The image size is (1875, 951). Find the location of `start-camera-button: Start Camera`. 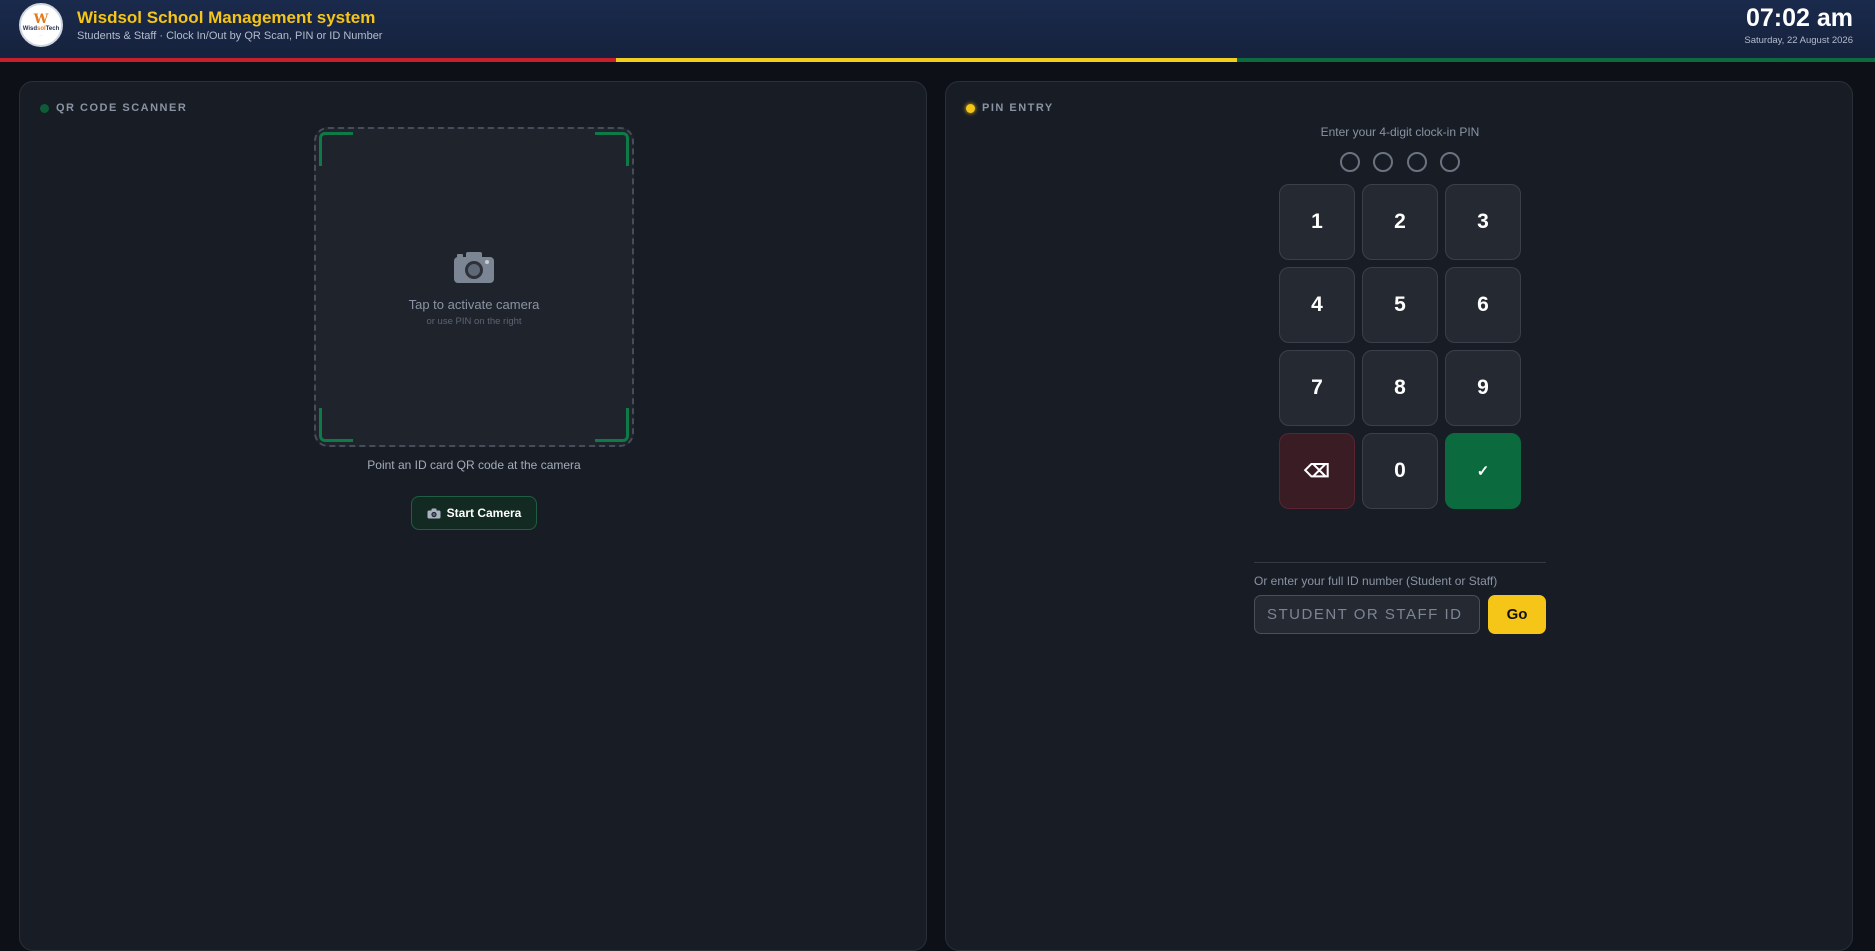

start-camera-button: Start Camera is located at coordinates (474, 513).